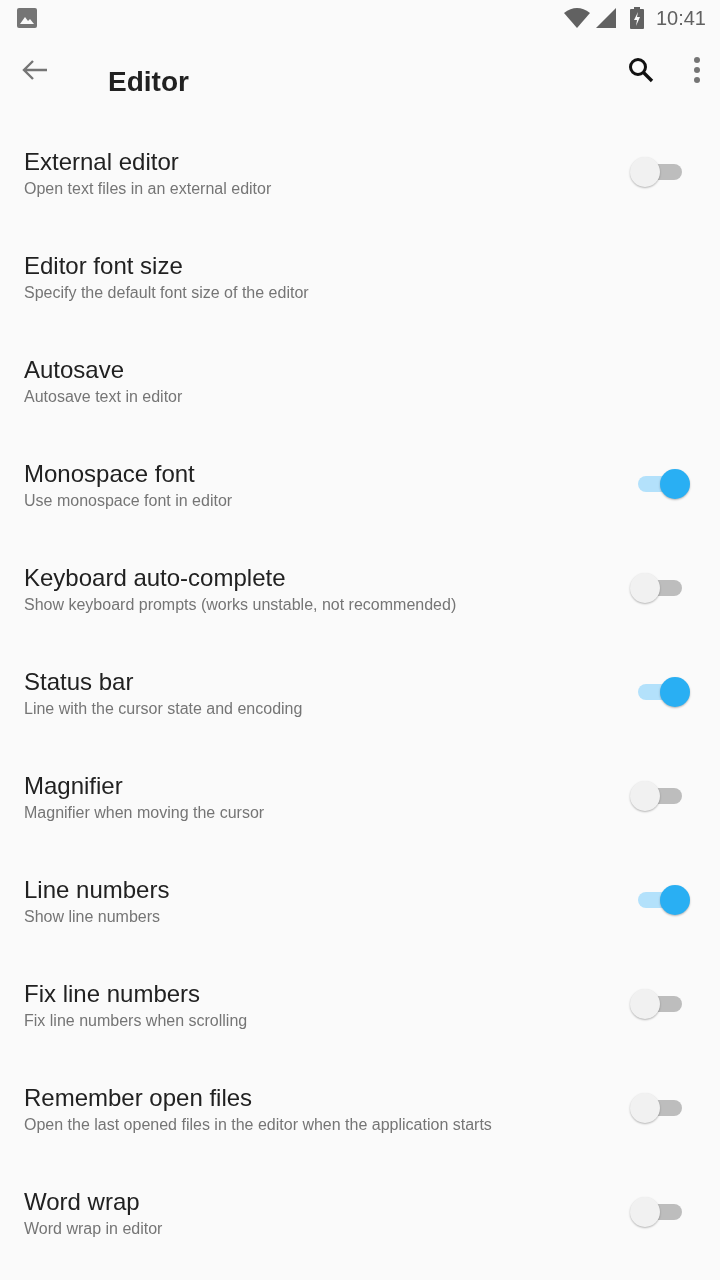  Describe the element at coordinates (27, 18) in the screenshot. I see `image-icon` at that location.